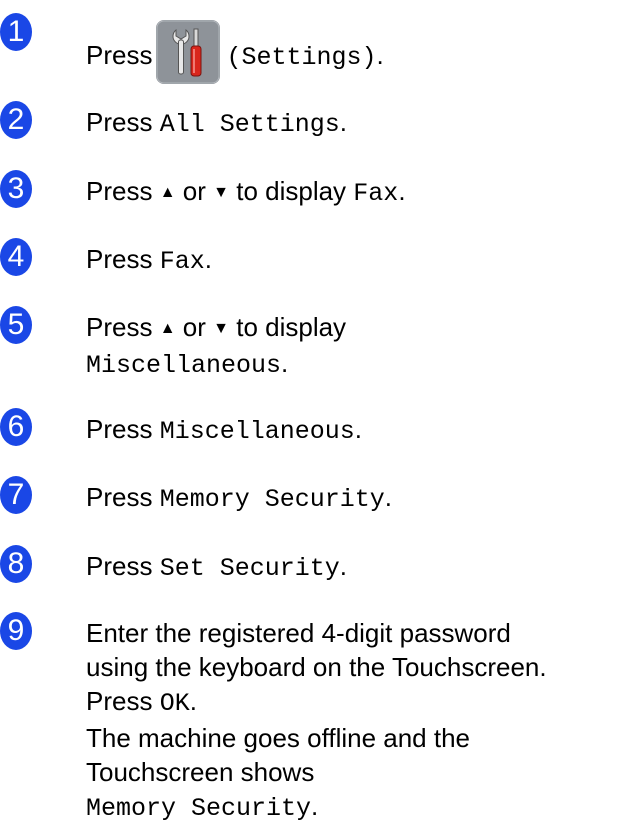 This screenshot has width=638, height=834. What do you see at coordinates (360, 346) in the screenshot?
I see `step-text: Press ▲ or ▼ to display Miscellaneous.` at bounding box center [360, 346].